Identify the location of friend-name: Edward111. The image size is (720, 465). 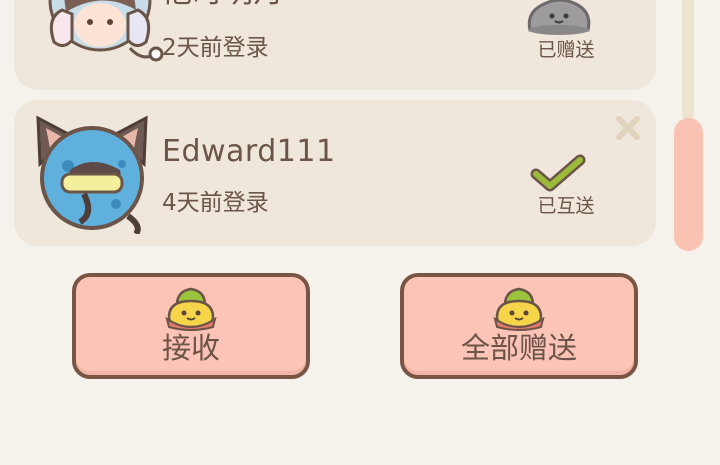
(249, 151).